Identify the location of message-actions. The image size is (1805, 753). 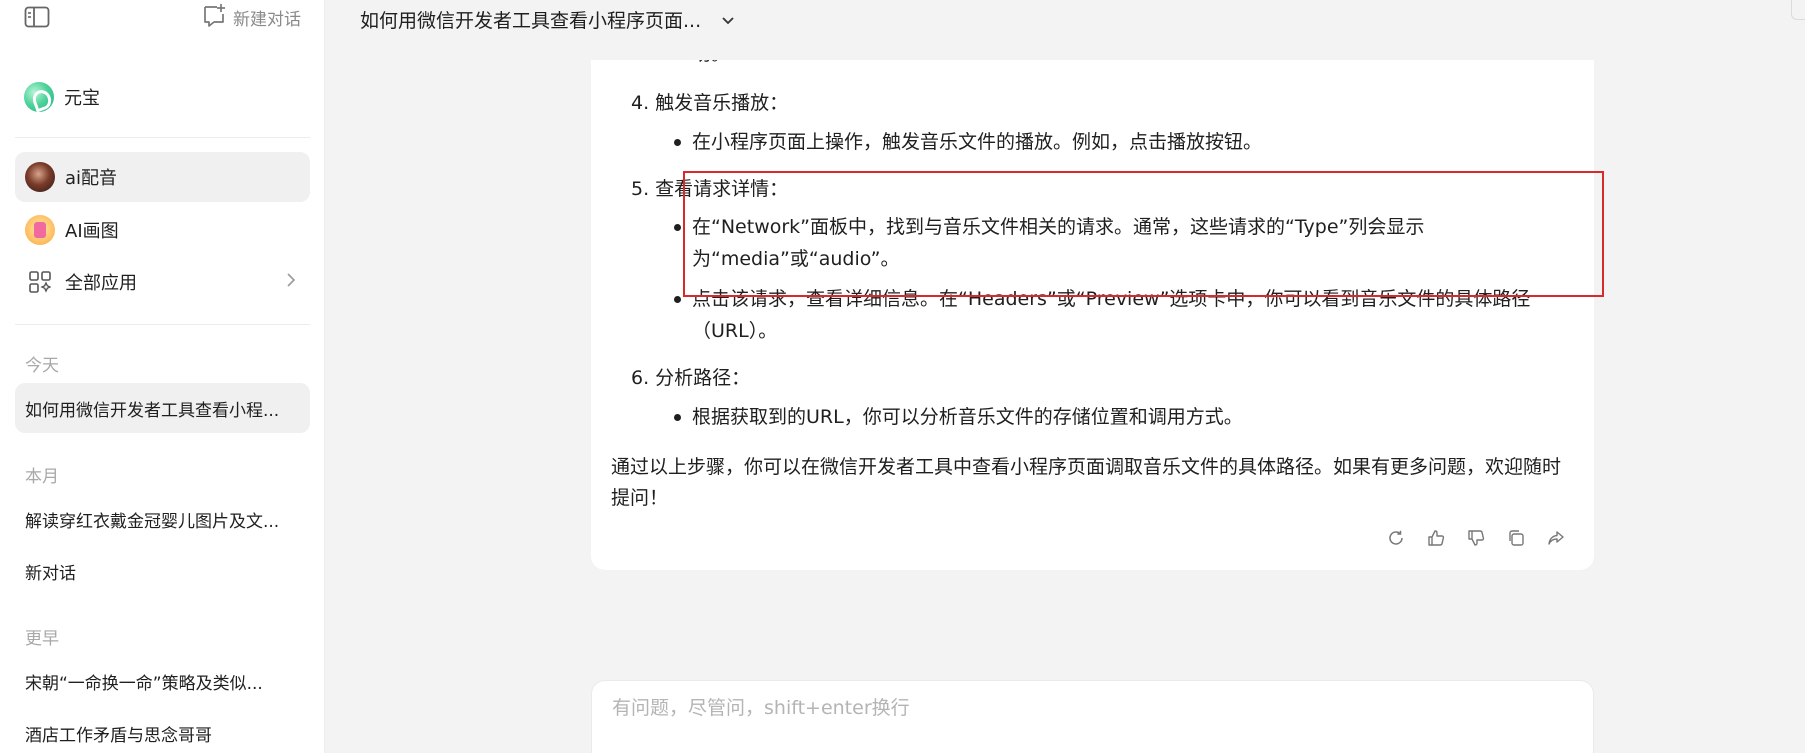
(1476, 538).